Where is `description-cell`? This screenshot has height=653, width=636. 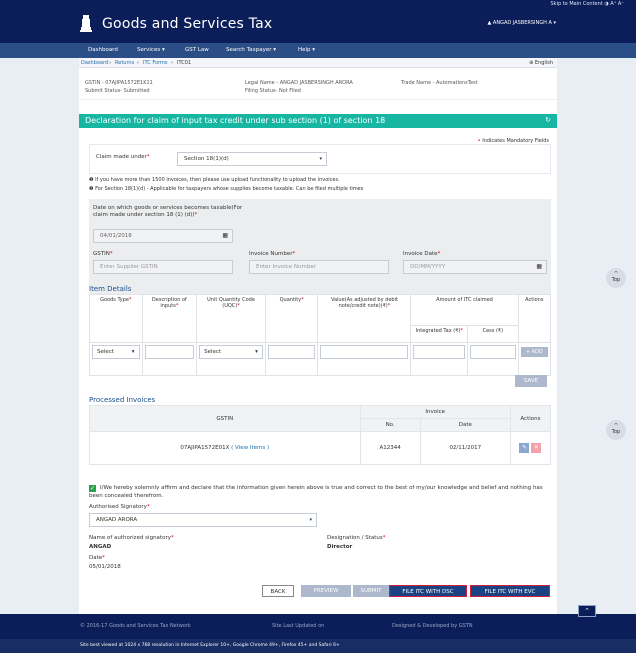
description-cell is located at coordinates (169, 359).